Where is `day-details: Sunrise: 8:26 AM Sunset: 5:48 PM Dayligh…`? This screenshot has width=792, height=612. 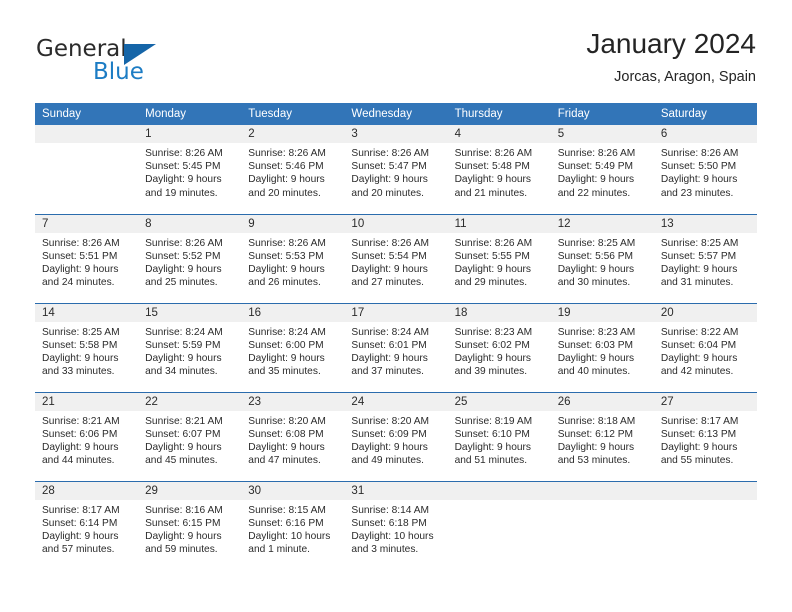 day-details: Sunrise: 8:26 AM Sunset: 5:48 PM Dayligh… is located at coordinates (493, 173).